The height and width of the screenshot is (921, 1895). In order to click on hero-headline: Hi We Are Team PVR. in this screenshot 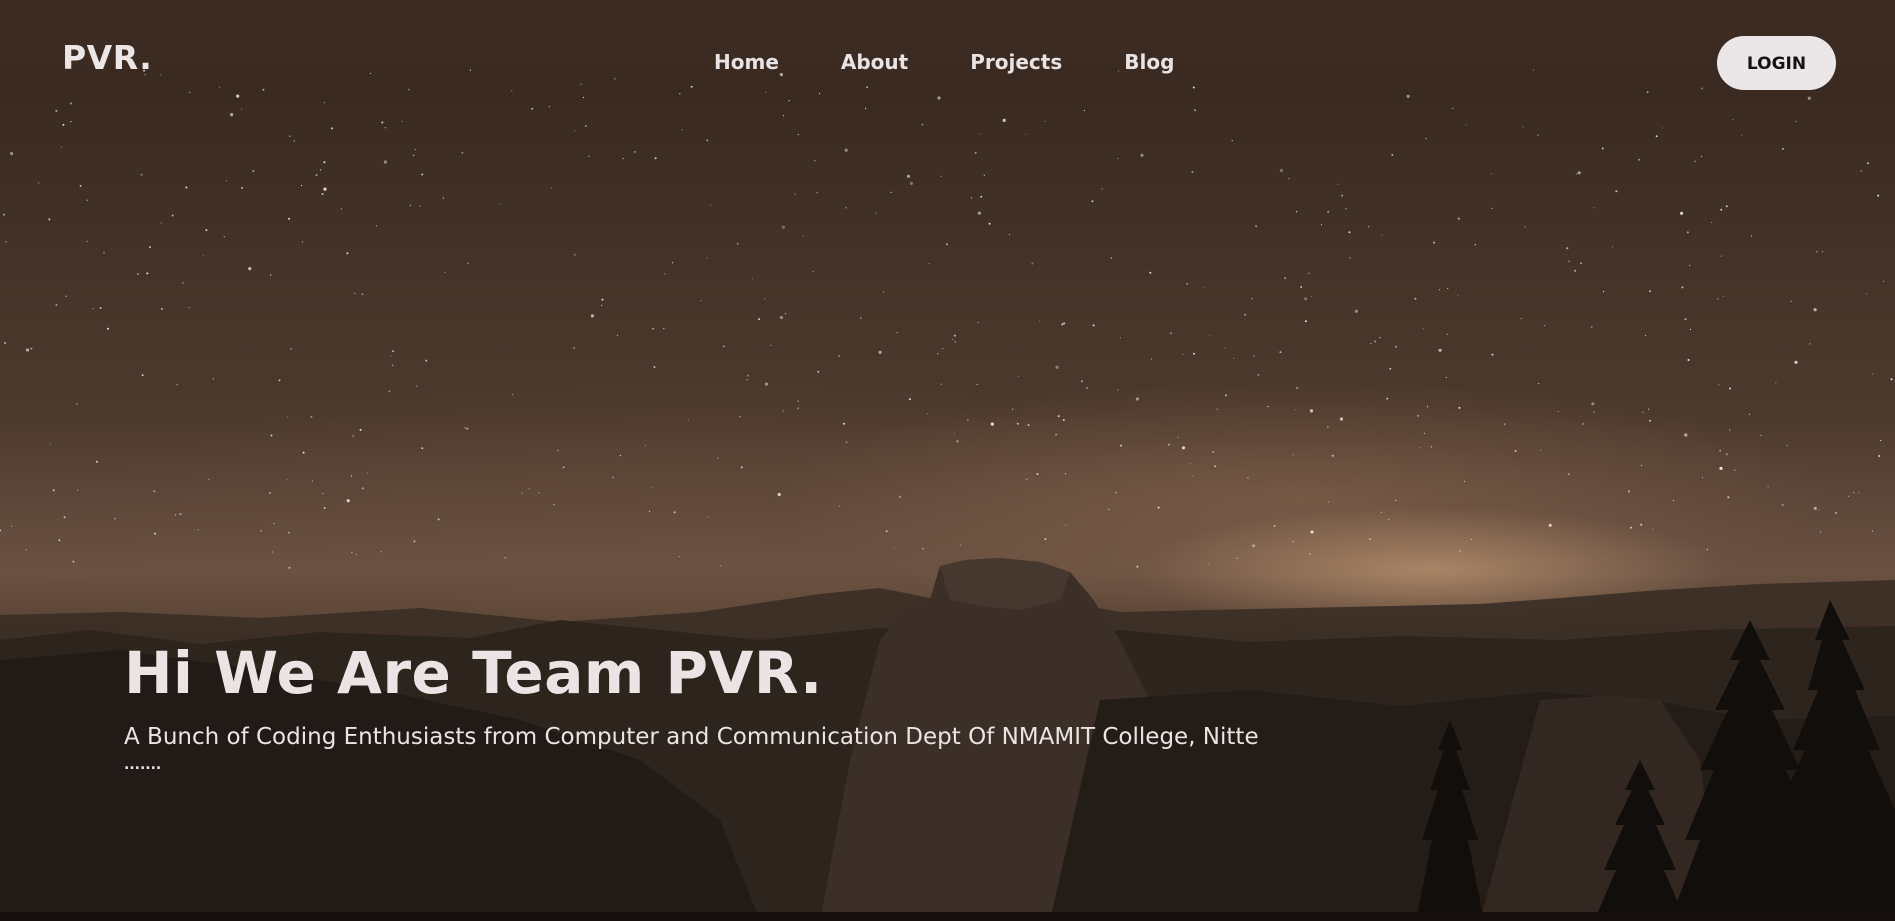, I will do `click(473, 673)`.